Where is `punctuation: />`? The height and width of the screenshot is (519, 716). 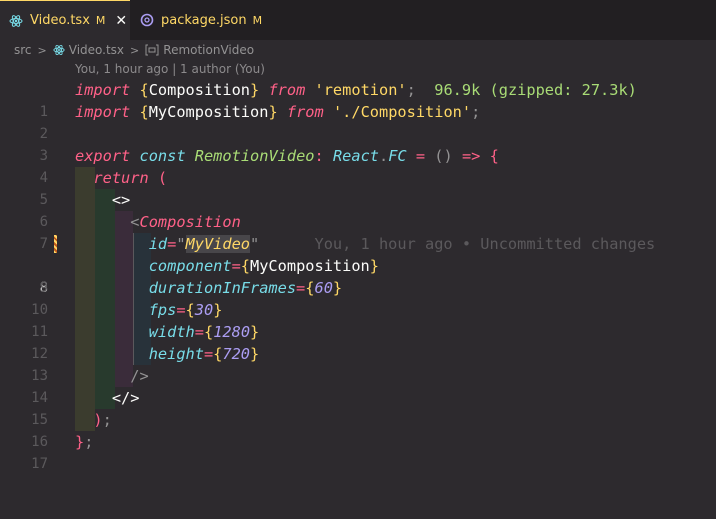 punctuation: /> is located at coordinates (139, 376).